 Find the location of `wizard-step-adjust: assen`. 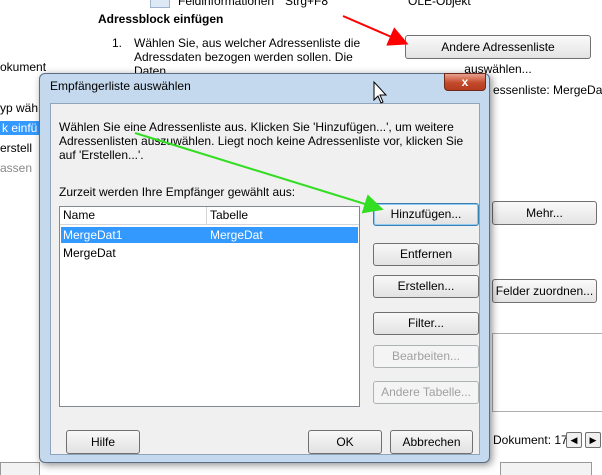

wizard-step-adjust: assen is located at coordinates (16, 168).